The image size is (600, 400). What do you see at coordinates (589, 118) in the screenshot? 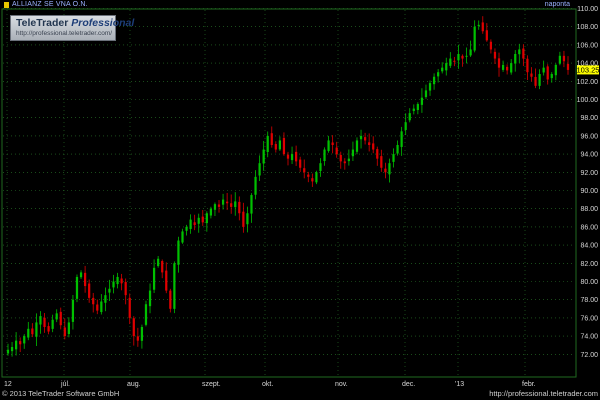
I see `y-tick-label: 98.00` at bounding box center [589, 118].